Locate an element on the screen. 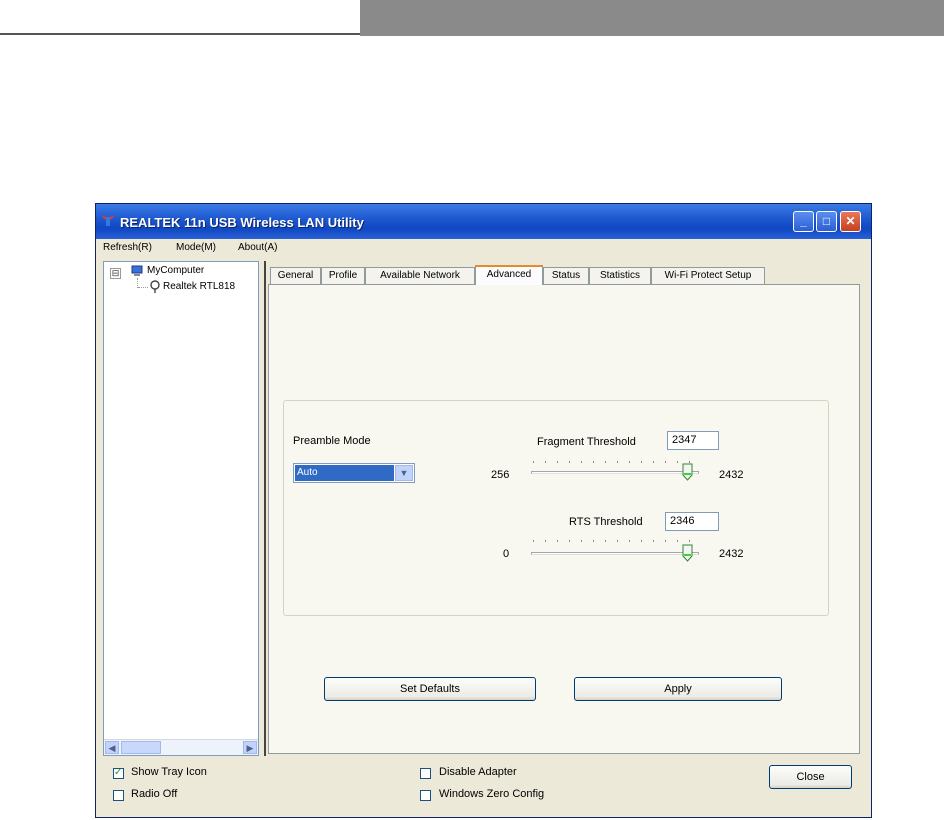 The width and height of the screenshot is (944, 820). chevron-down-icon: ▼ is located at coordinates (404, 473).